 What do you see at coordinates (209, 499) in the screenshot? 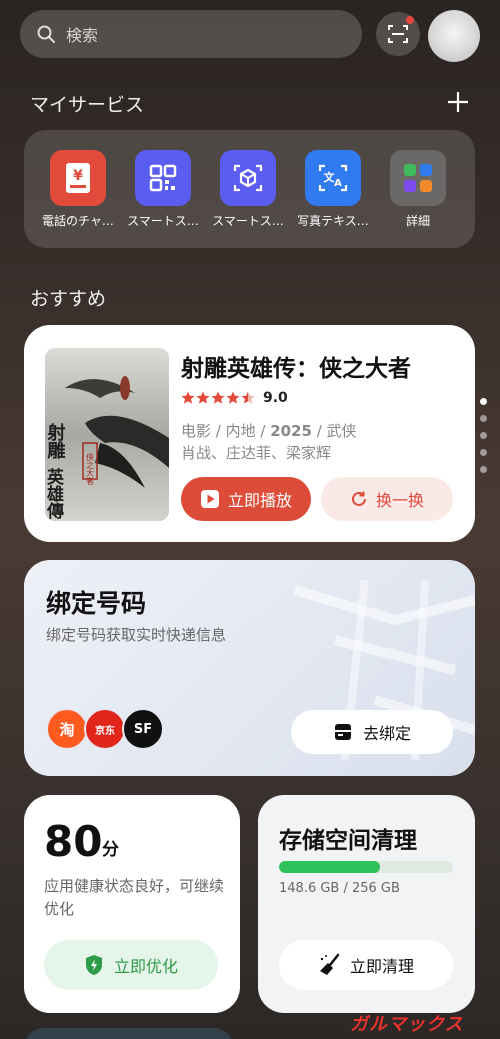
I see `play-icon` at bounding box center [209, 499].